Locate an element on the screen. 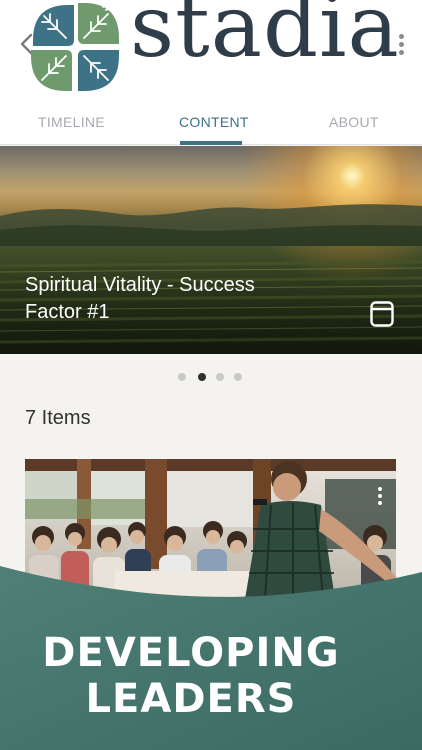 The height and width of the screenshot is (750, 422). kebab-menu-icon is located at coordinates (401, 45).